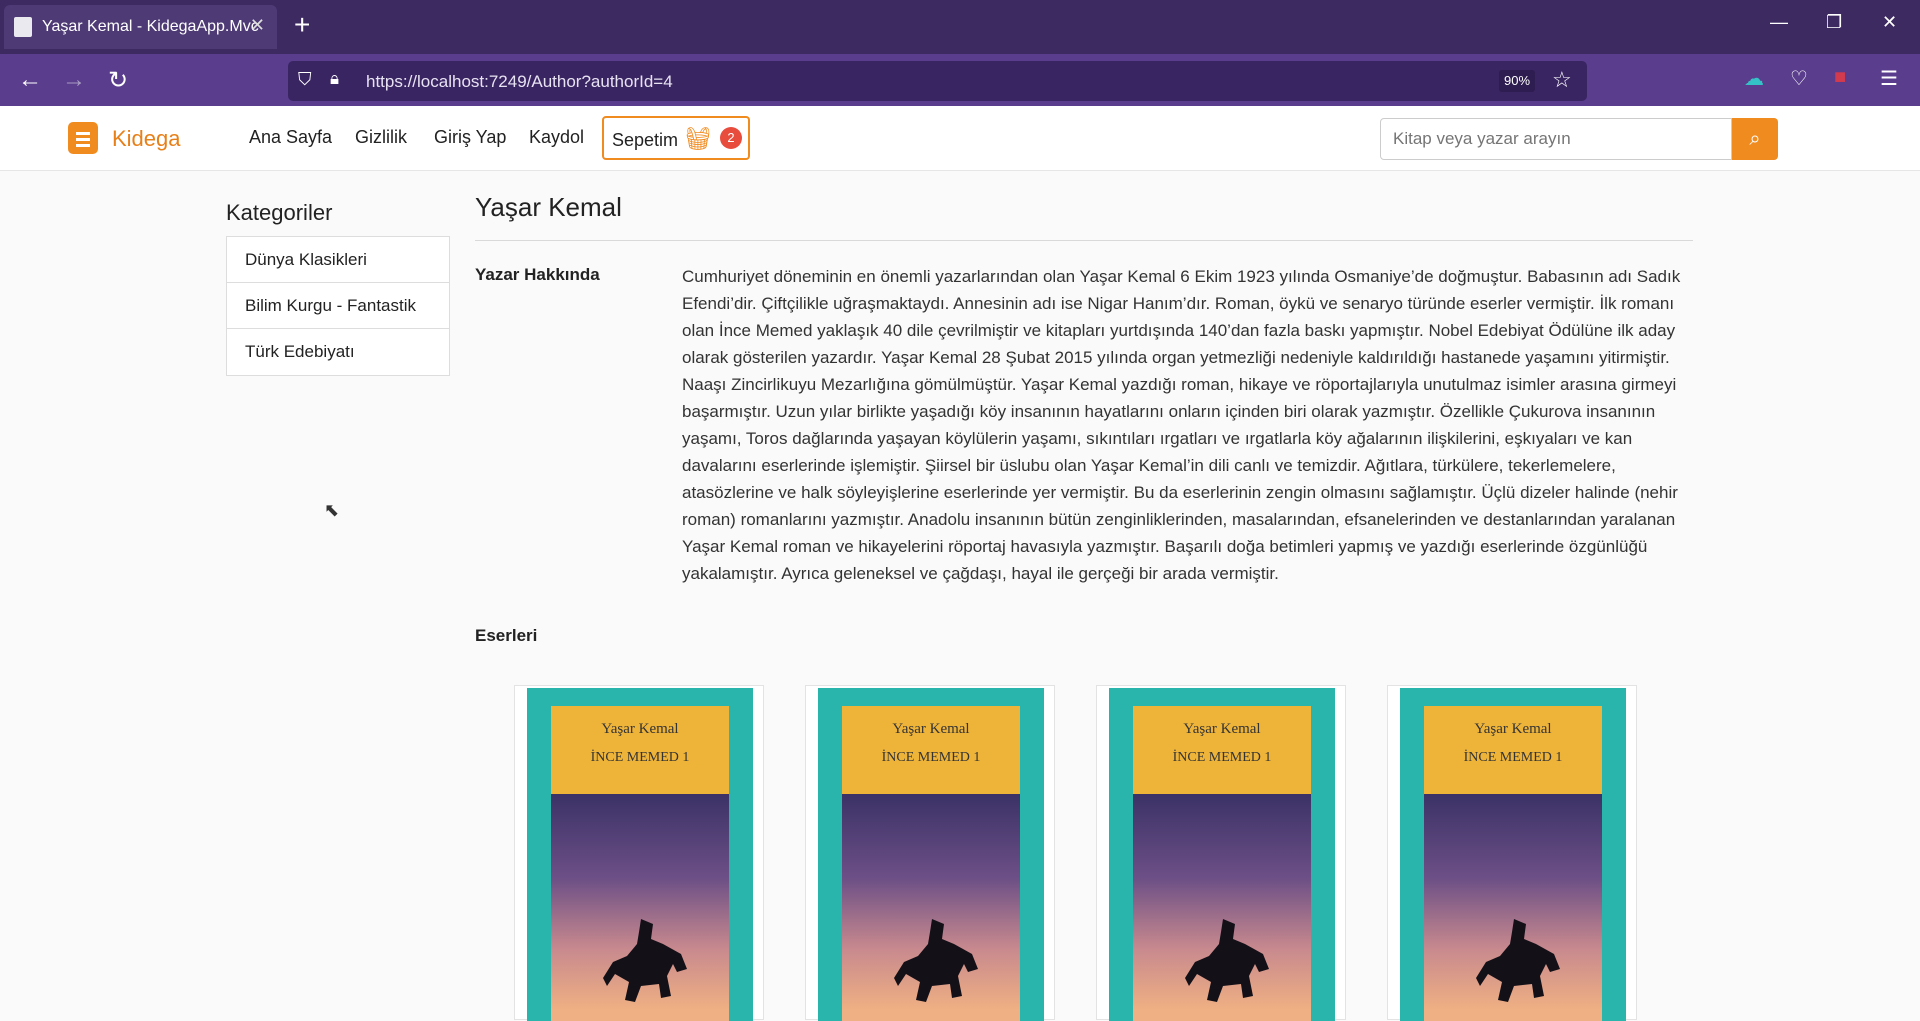  What do you see at coordinates (338, 352) in the screenshot?
I see `category-item: Türk Edebiyatı` at bounding box center [338, 352].